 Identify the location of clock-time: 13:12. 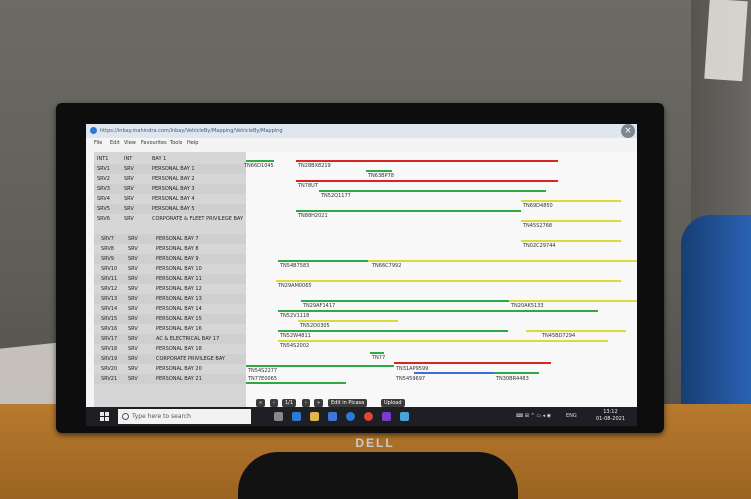
(610, 412).